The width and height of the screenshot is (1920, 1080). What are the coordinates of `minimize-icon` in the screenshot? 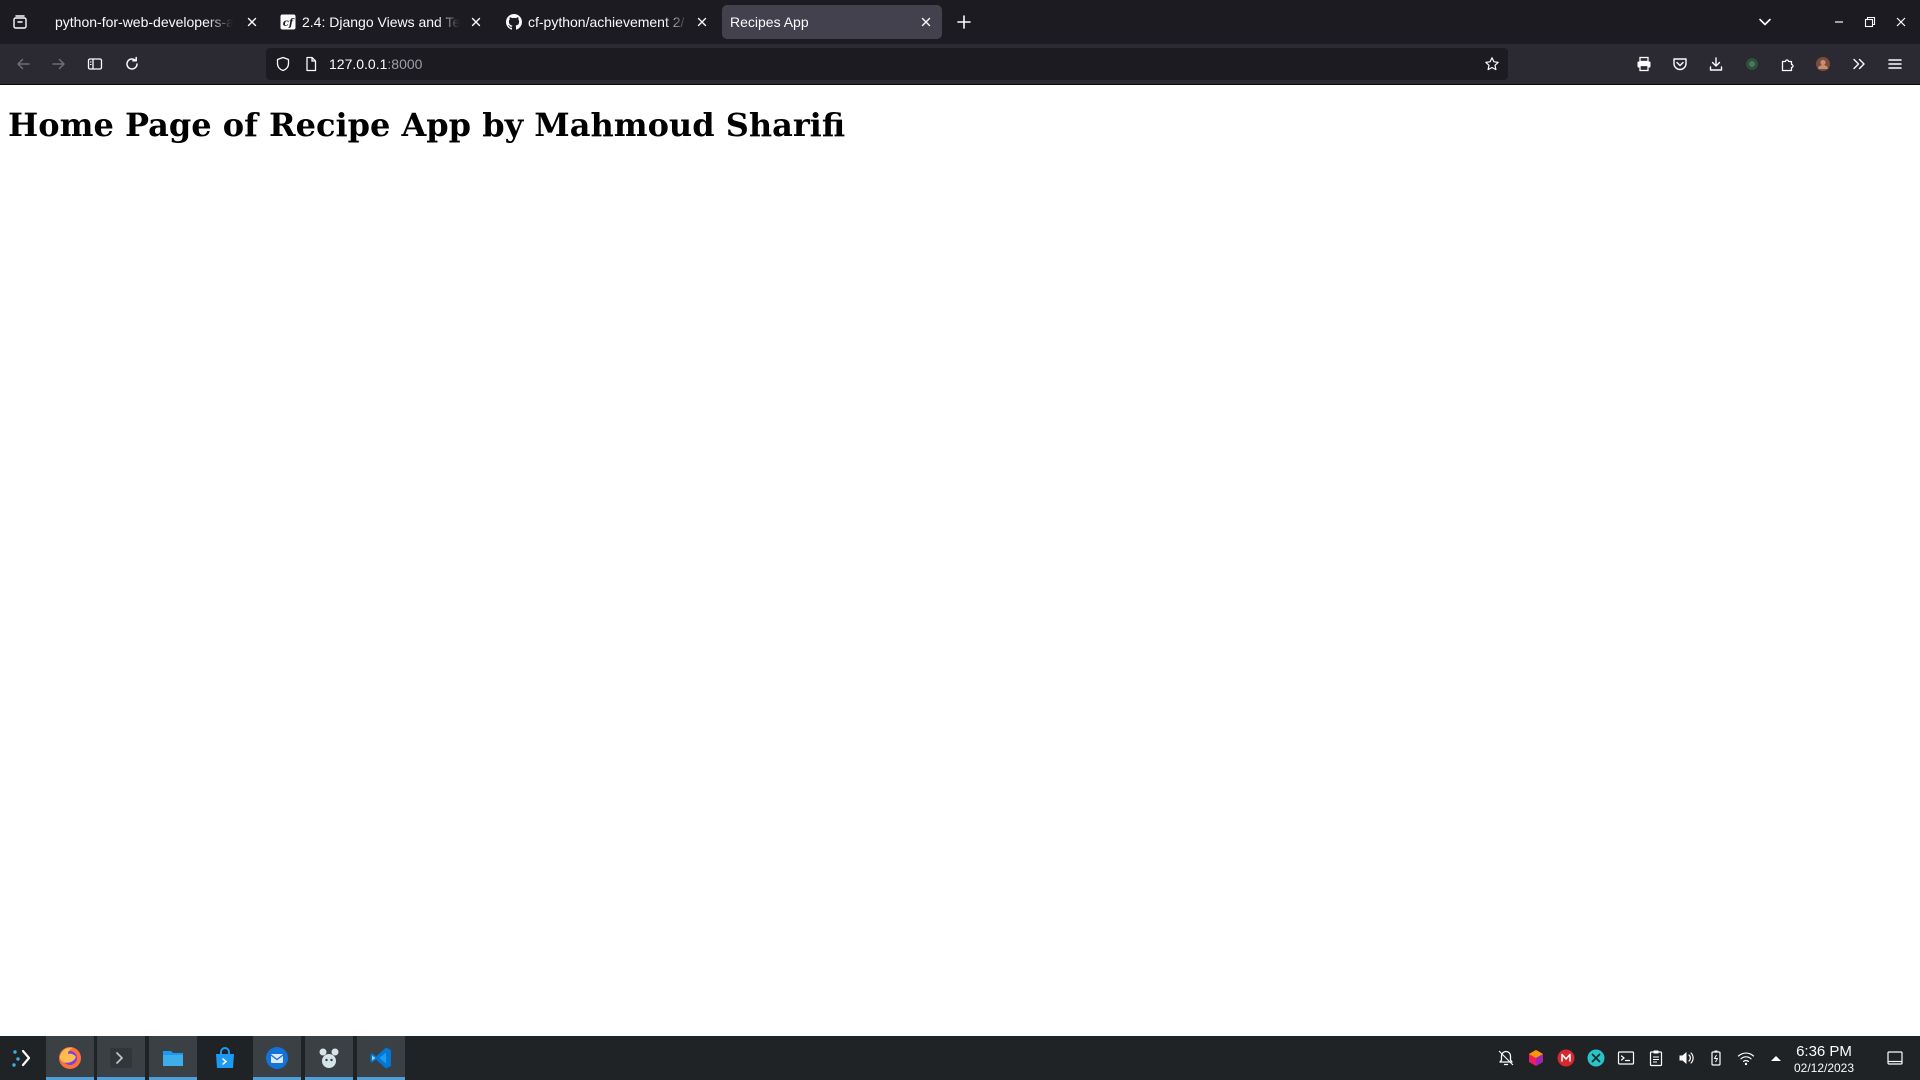 It's located at (1839, 22).